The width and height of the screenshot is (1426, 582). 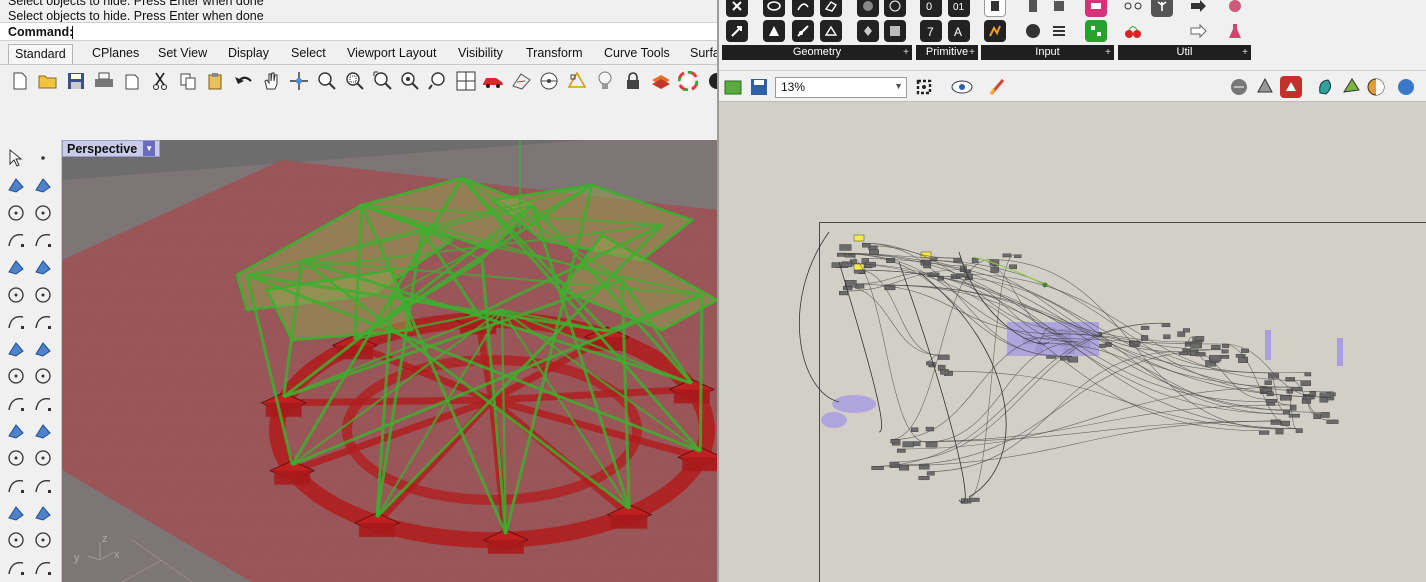 What do you see at coordinates (931, 8) in the screenshot?
I see `integer-component-icon: 0` at bounding box center [931, 8].